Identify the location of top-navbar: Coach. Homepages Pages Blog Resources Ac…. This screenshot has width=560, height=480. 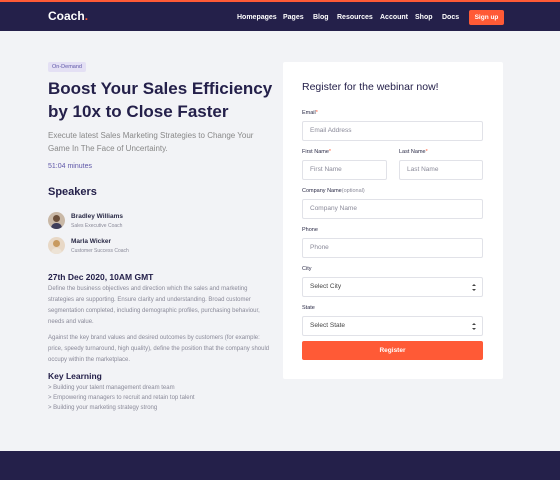
(280, 15).